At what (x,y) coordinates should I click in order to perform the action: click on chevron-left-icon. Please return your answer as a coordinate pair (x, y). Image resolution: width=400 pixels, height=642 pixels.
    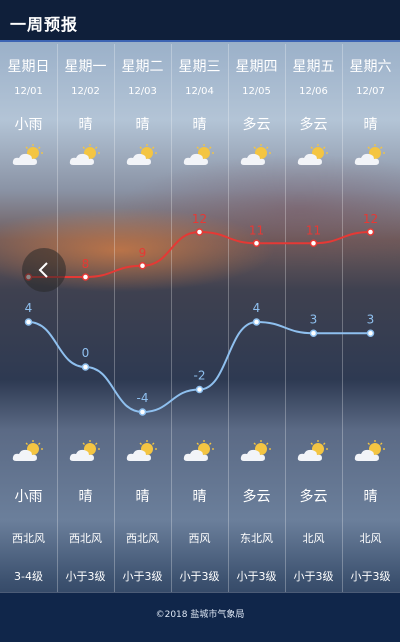
    Looking at the image, I should click on (43, 270).